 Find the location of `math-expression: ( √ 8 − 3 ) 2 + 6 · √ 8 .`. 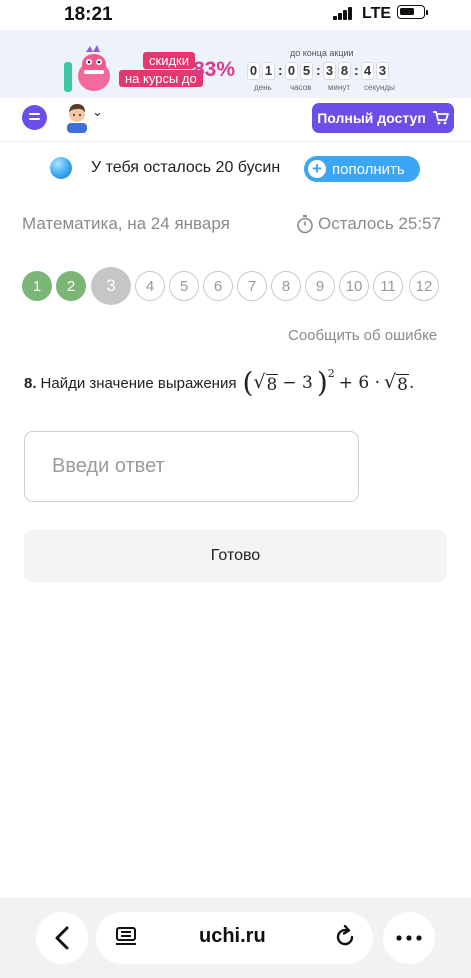

math-expression: ( √ 8 − 3 ) 2 + 6 · √ 8 . is located at coordinates (328, 382).